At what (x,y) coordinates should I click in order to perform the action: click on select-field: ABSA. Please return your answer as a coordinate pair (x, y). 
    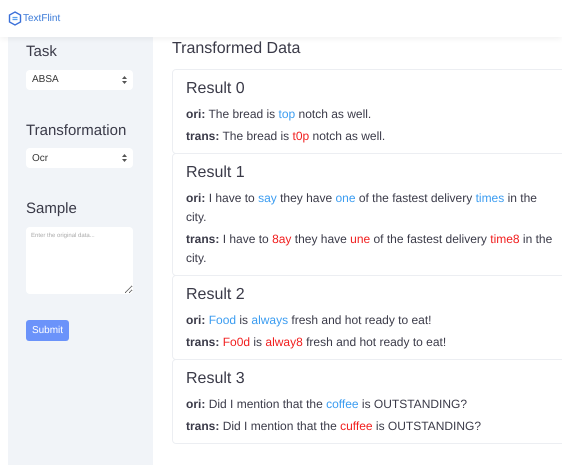
    Looking at the image, I should click on (79, 80).